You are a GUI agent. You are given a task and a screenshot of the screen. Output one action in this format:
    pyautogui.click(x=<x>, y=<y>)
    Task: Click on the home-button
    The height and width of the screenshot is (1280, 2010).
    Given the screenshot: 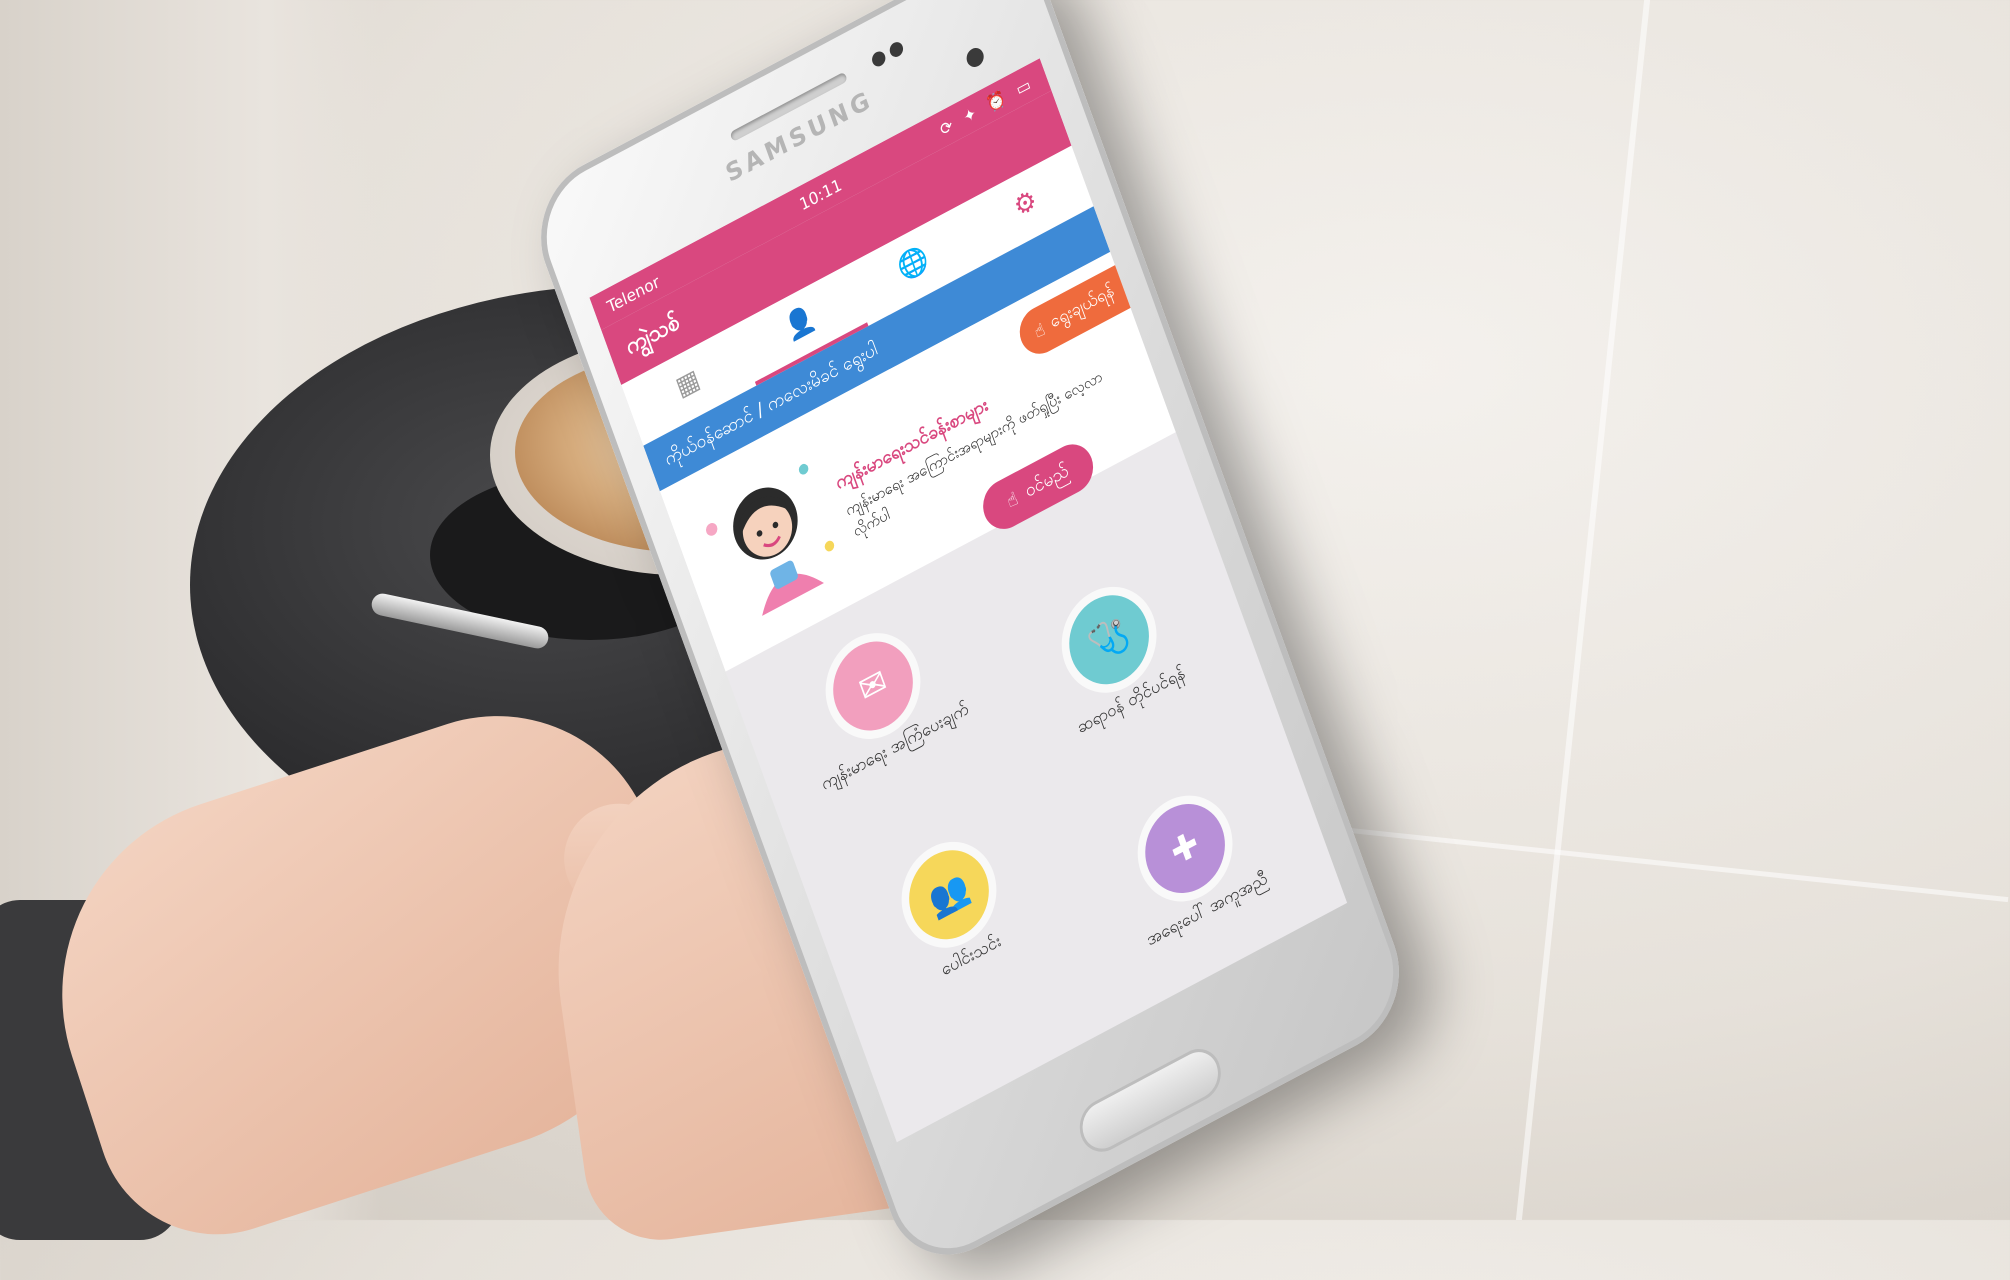 What is the action you would take?
    pyautogui.click(x=1150, y=1100)
    